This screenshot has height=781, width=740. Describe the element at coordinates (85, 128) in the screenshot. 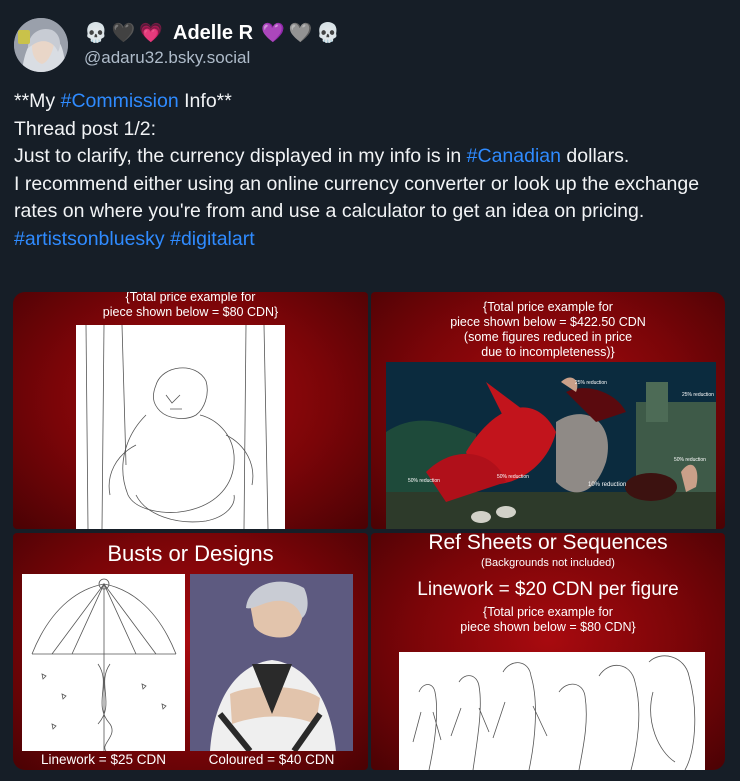

I see `post-line-2: Thread post 1/2:` at that location.